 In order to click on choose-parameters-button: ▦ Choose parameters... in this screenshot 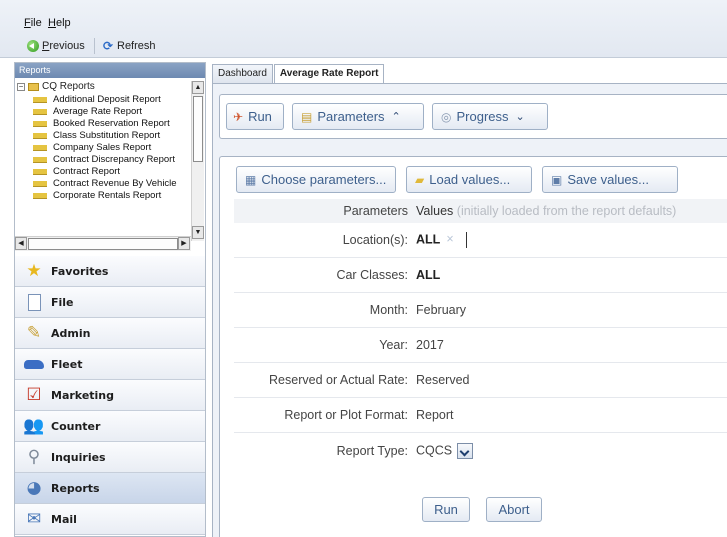, I will do `click(316, 179)`.